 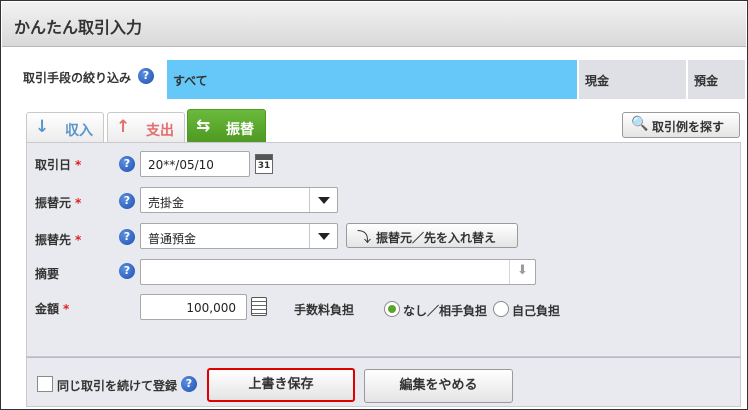 I want to click on filter-segment-all: すべて, so click(x=372, y=79).